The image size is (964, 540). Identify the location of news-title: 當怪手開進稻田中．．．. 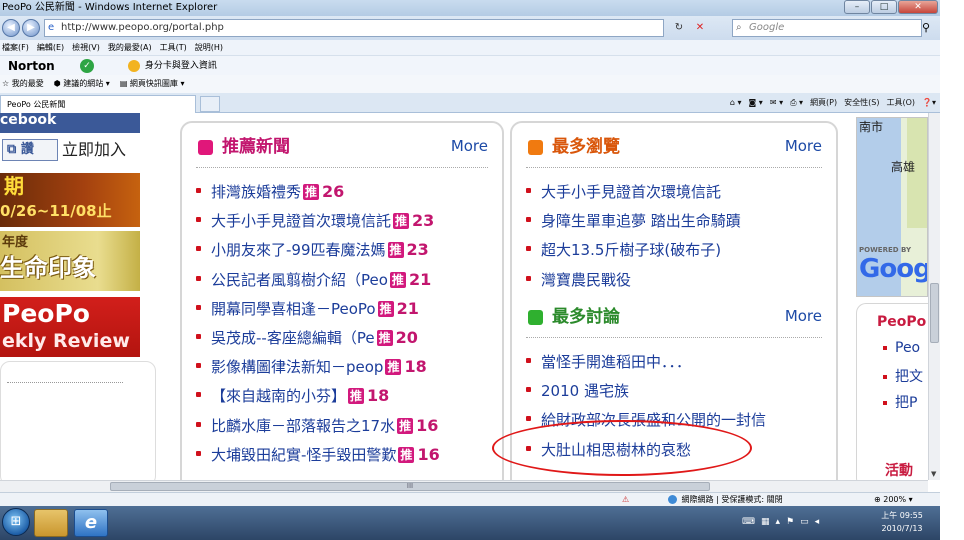
(616, 362).